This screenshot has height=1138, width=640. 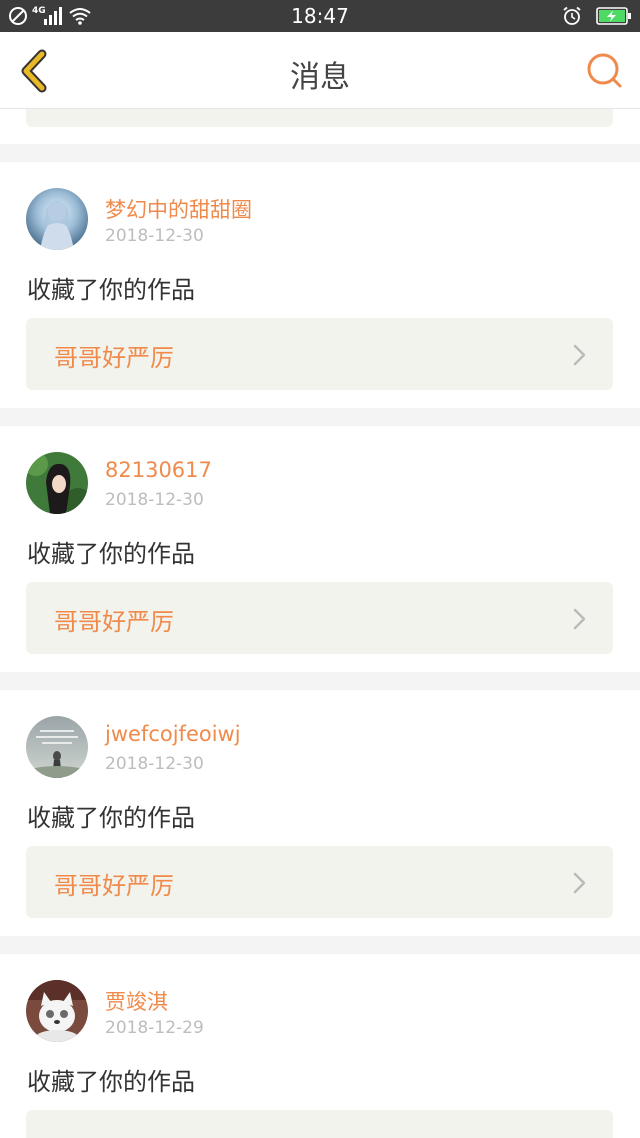 What do you see at coordinates (572, 15) in the screenshot?
I see `alarm-icon` at bounding box center [572, 15].